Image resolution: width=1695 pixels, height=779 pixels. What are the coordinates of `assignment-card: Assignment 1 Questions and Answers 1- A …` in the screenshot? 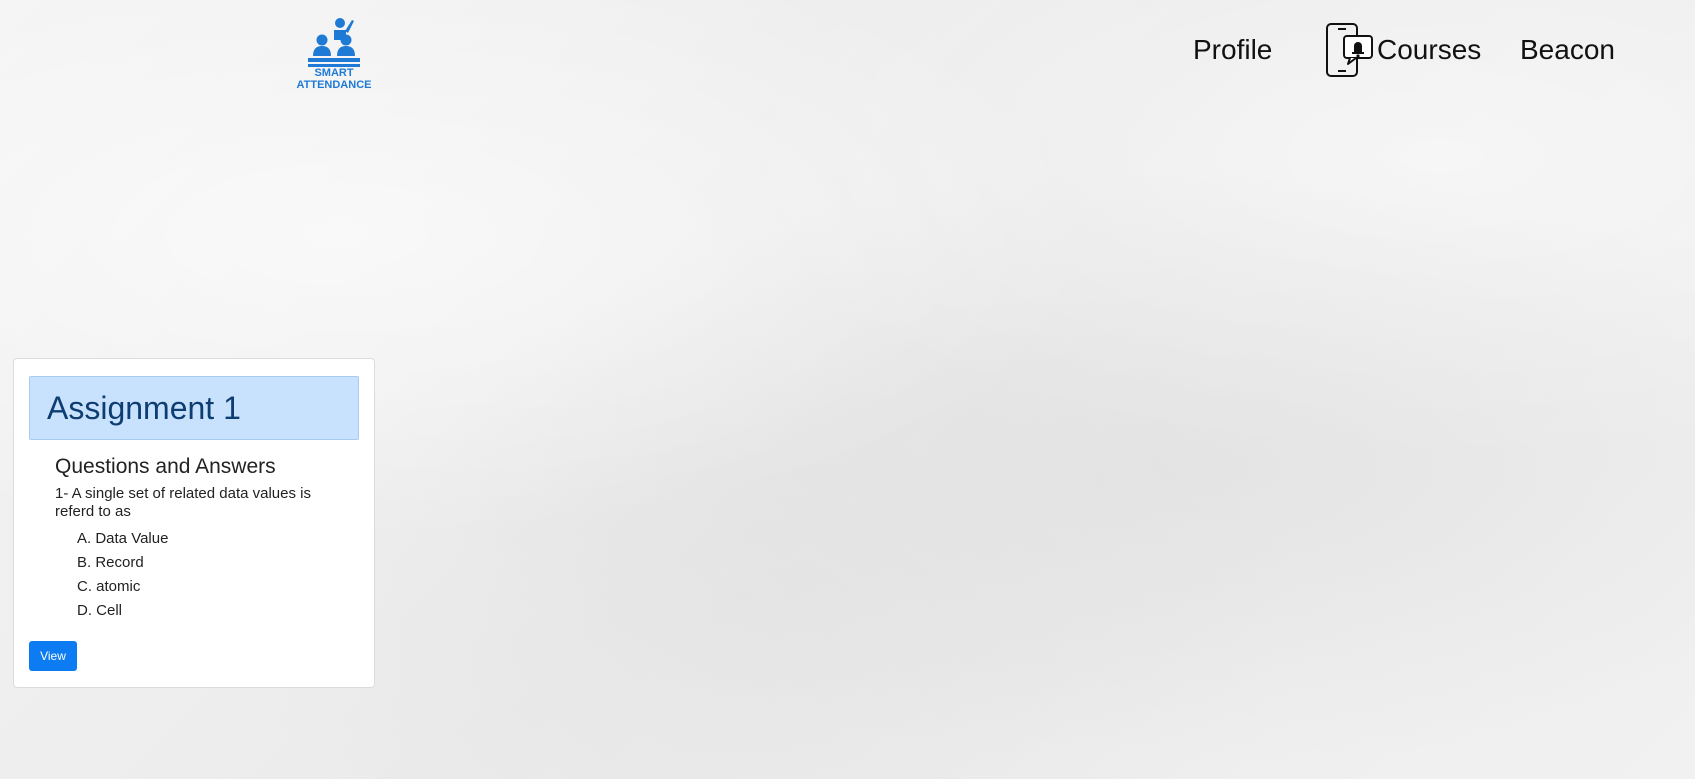 It's located at (194, 523).